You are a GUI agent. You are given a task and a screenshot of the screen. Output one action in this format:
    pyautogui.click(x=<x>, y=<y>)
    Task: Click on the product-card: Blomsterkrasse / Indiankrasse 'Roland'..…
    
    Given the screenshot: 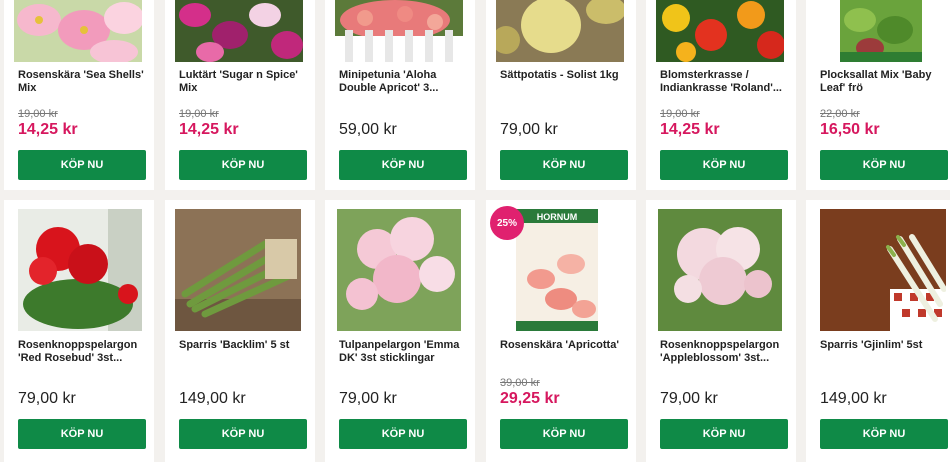 What is the action you would take?
    pyautogui.click(x=721, y=95)
    